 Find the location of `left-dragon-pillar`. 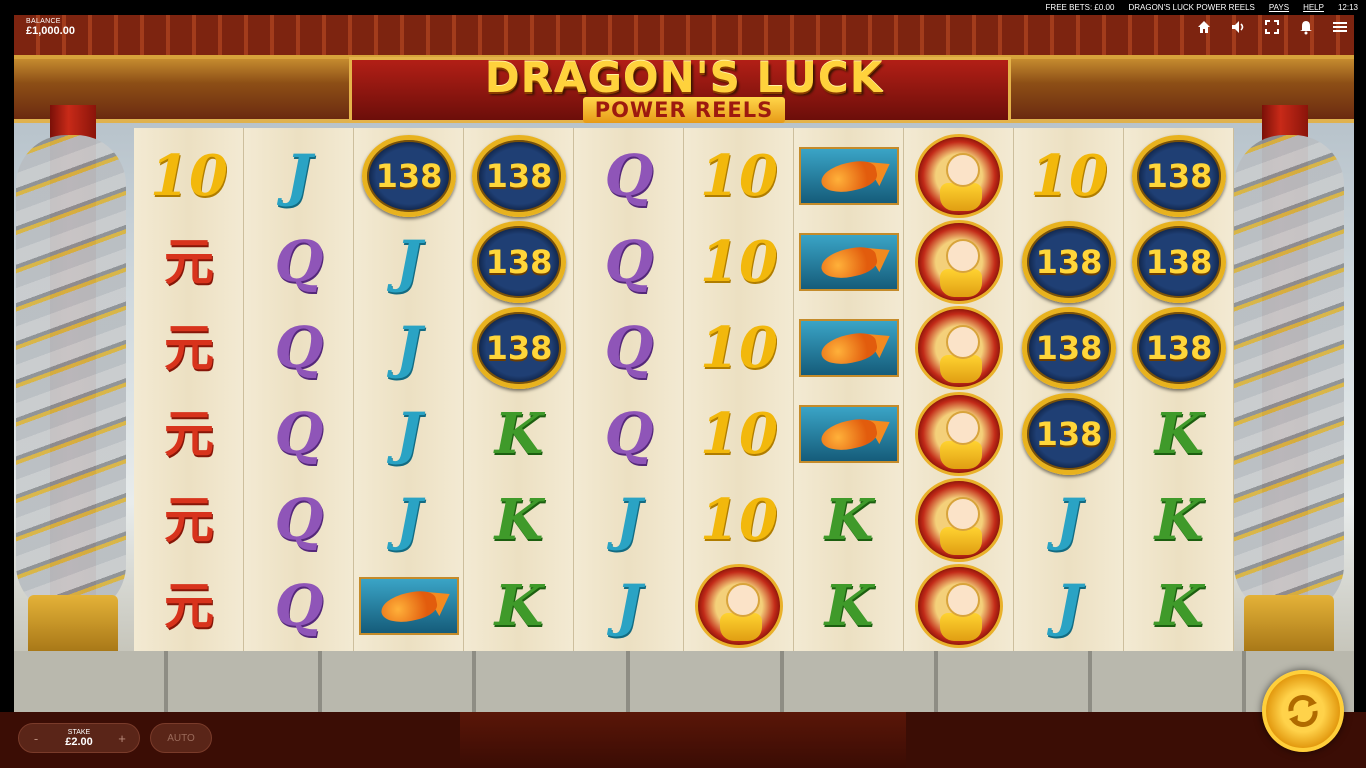

left-dragon-pillar is located at coordinates (70, 385).